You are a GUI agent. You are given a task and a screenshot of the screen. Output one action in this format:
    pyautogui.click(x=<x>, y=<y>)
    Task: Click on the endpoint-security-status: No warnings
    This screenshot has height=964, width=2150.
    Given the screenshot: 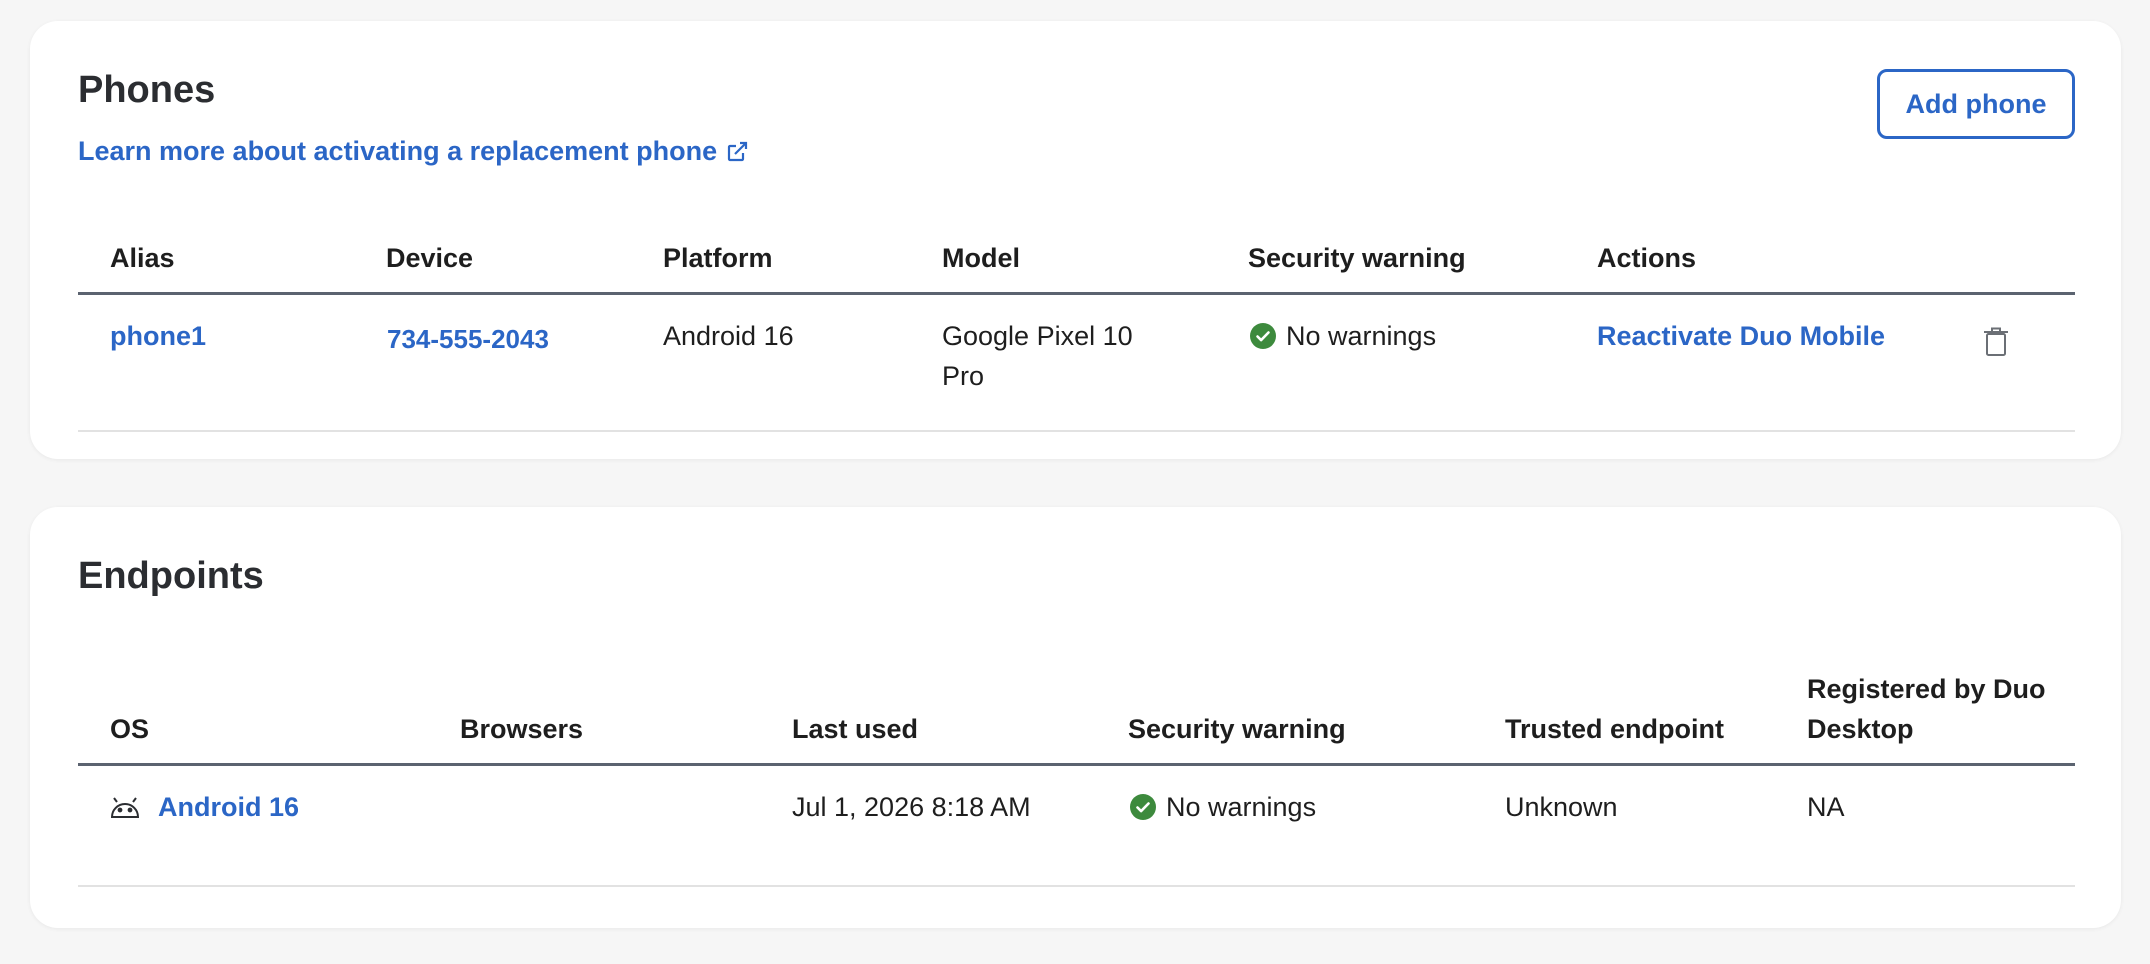 What is the action you would take?
    pyautogui.click(x=1223, y=807)
    